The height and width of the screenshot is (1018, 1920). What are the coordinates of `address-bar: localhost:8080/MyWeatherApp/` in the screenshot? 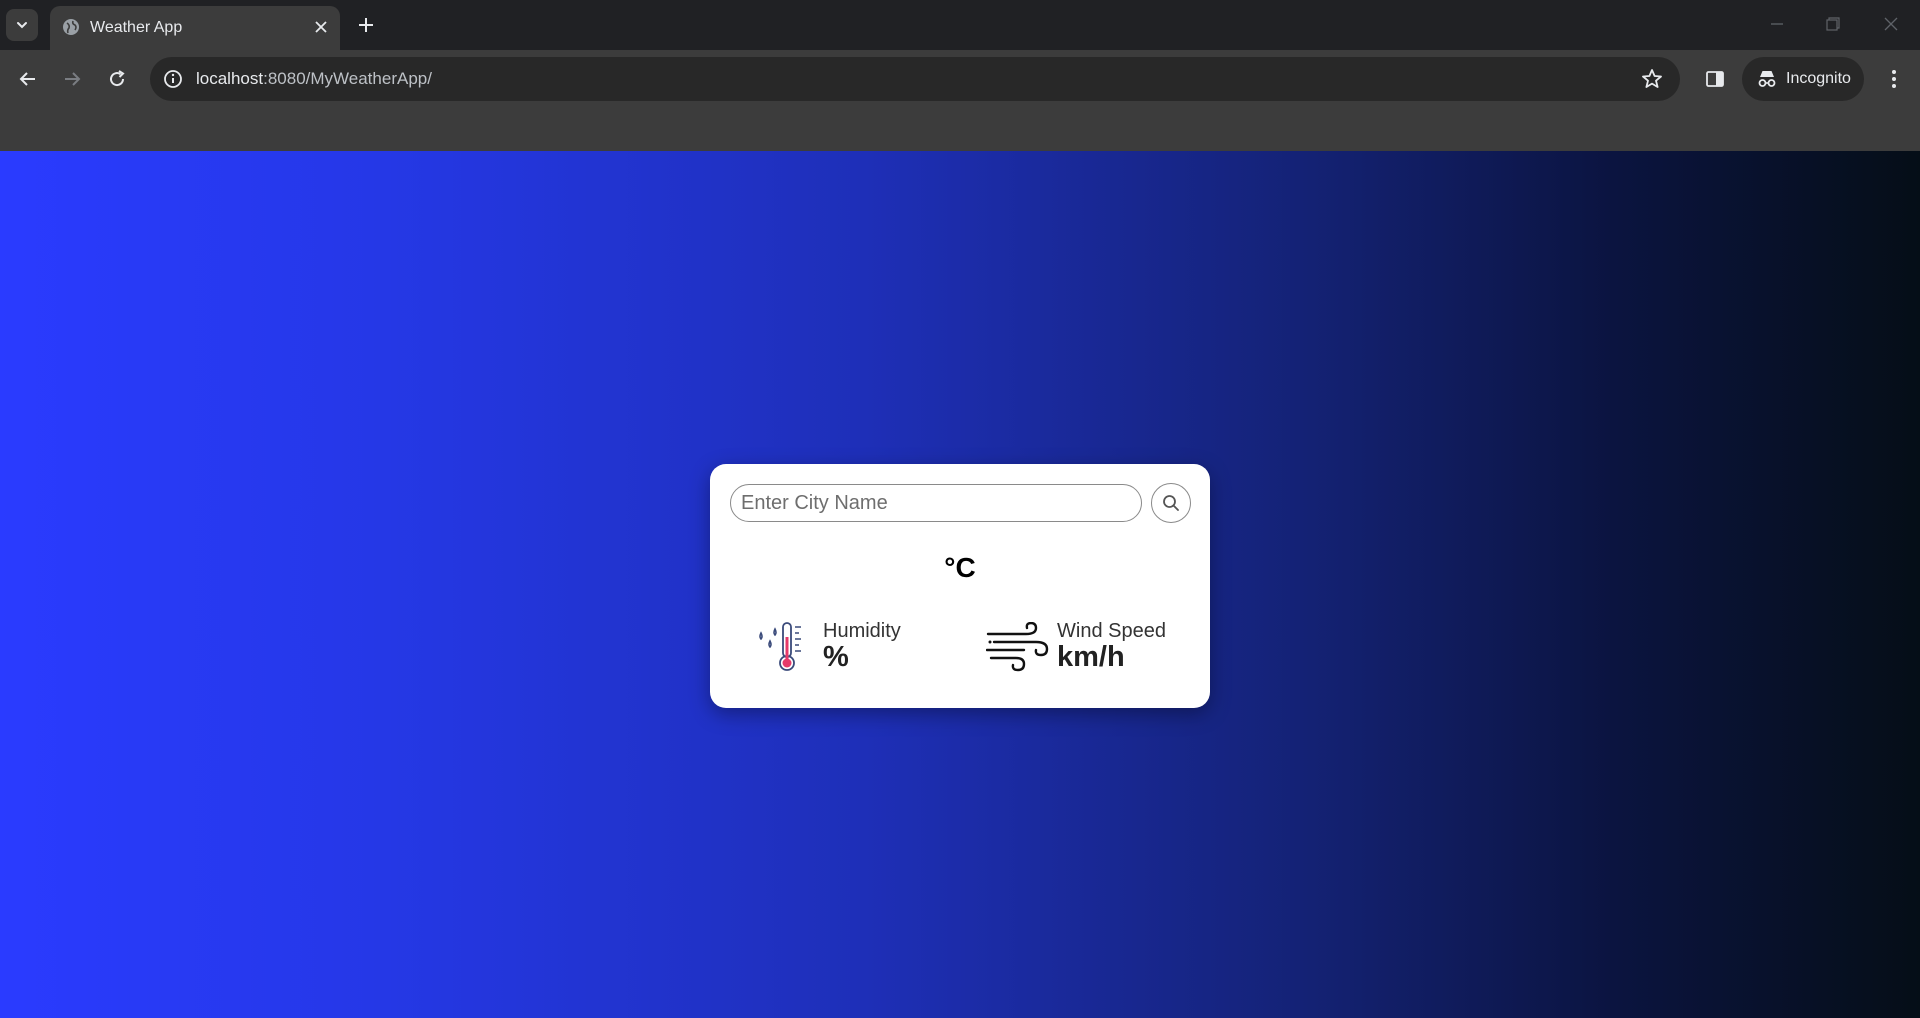 It's located at (915, 79).